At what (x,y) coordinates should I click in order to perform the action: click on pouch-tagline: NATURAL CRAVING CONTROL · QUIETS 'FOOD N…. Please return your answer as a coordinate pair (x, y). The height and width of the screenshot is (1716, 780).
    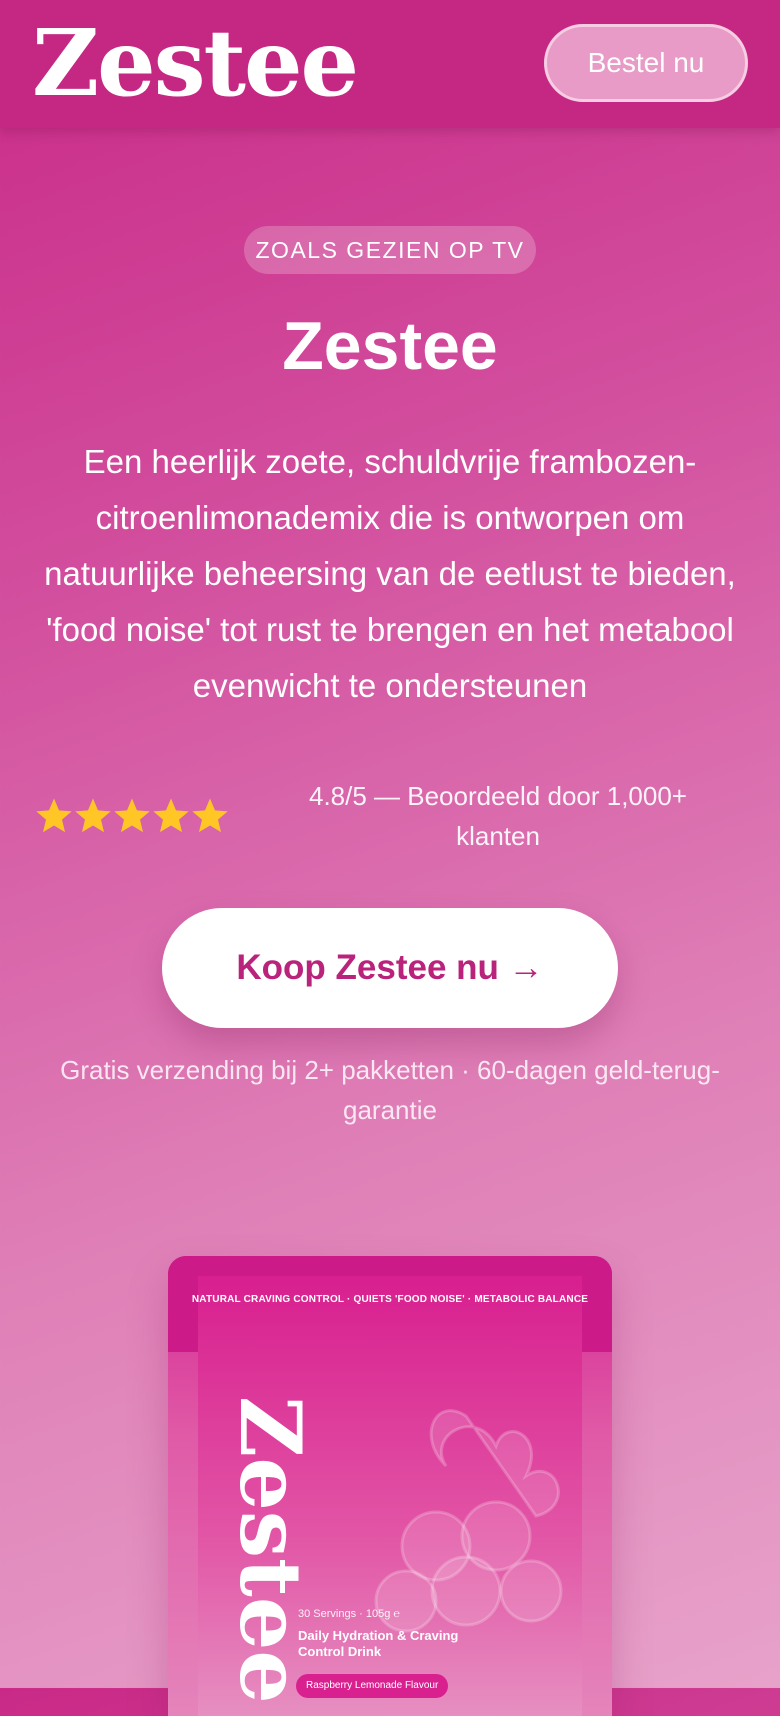
    Looking at the image, I should click on (390, 1299).